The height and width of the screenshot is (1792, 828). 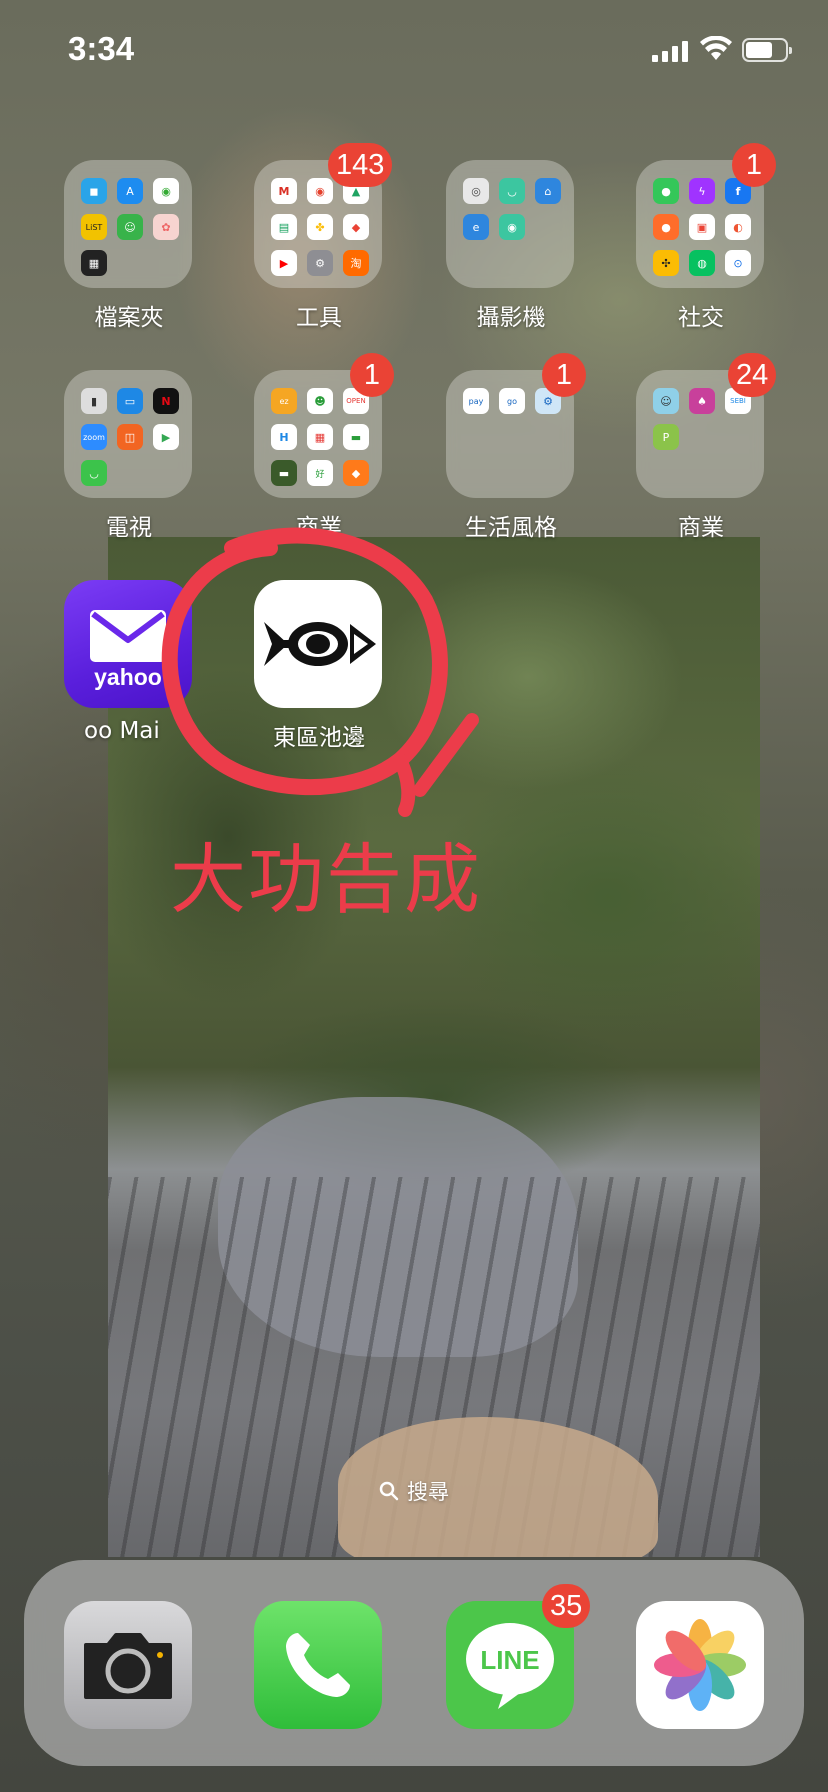 I want to click on app-mini-icon: ✿, so click(x=166, y=227).